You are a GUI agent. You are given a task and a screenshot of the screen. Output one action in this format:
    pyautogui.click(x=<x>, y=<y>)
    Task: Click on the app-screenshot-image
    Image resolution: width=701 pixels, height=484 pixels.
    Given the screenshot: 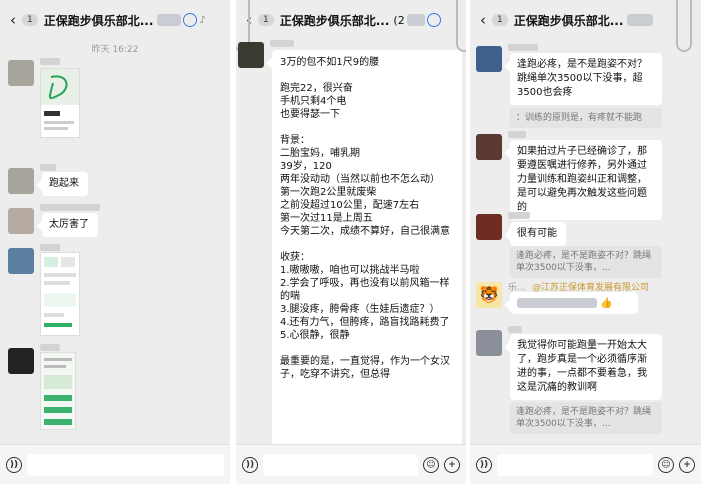 What is the action you would take?
    pyautogui.click(x=60, y=292)
    